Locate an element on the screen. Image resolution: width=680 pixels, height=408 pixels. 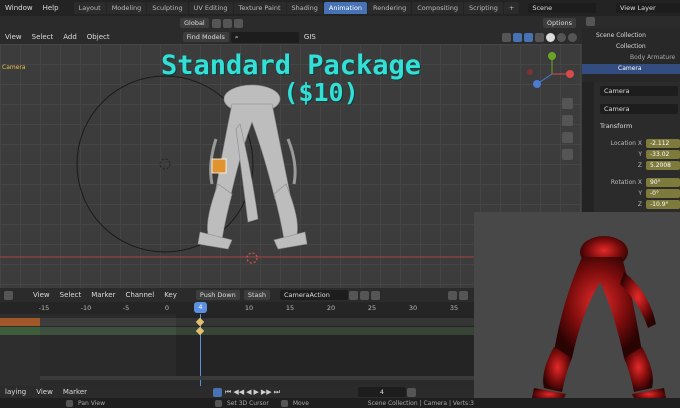
viewport-menu-object: Object is located at coordinates (98, 37).